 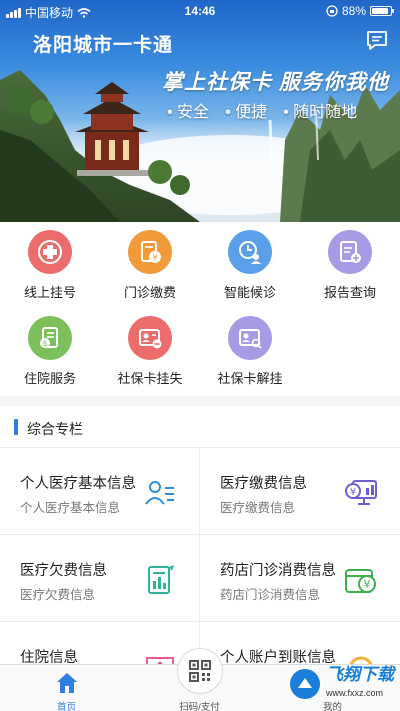 I want to click on banner-features: 安全 便捷 随时随地, so click(x=262, y=110).